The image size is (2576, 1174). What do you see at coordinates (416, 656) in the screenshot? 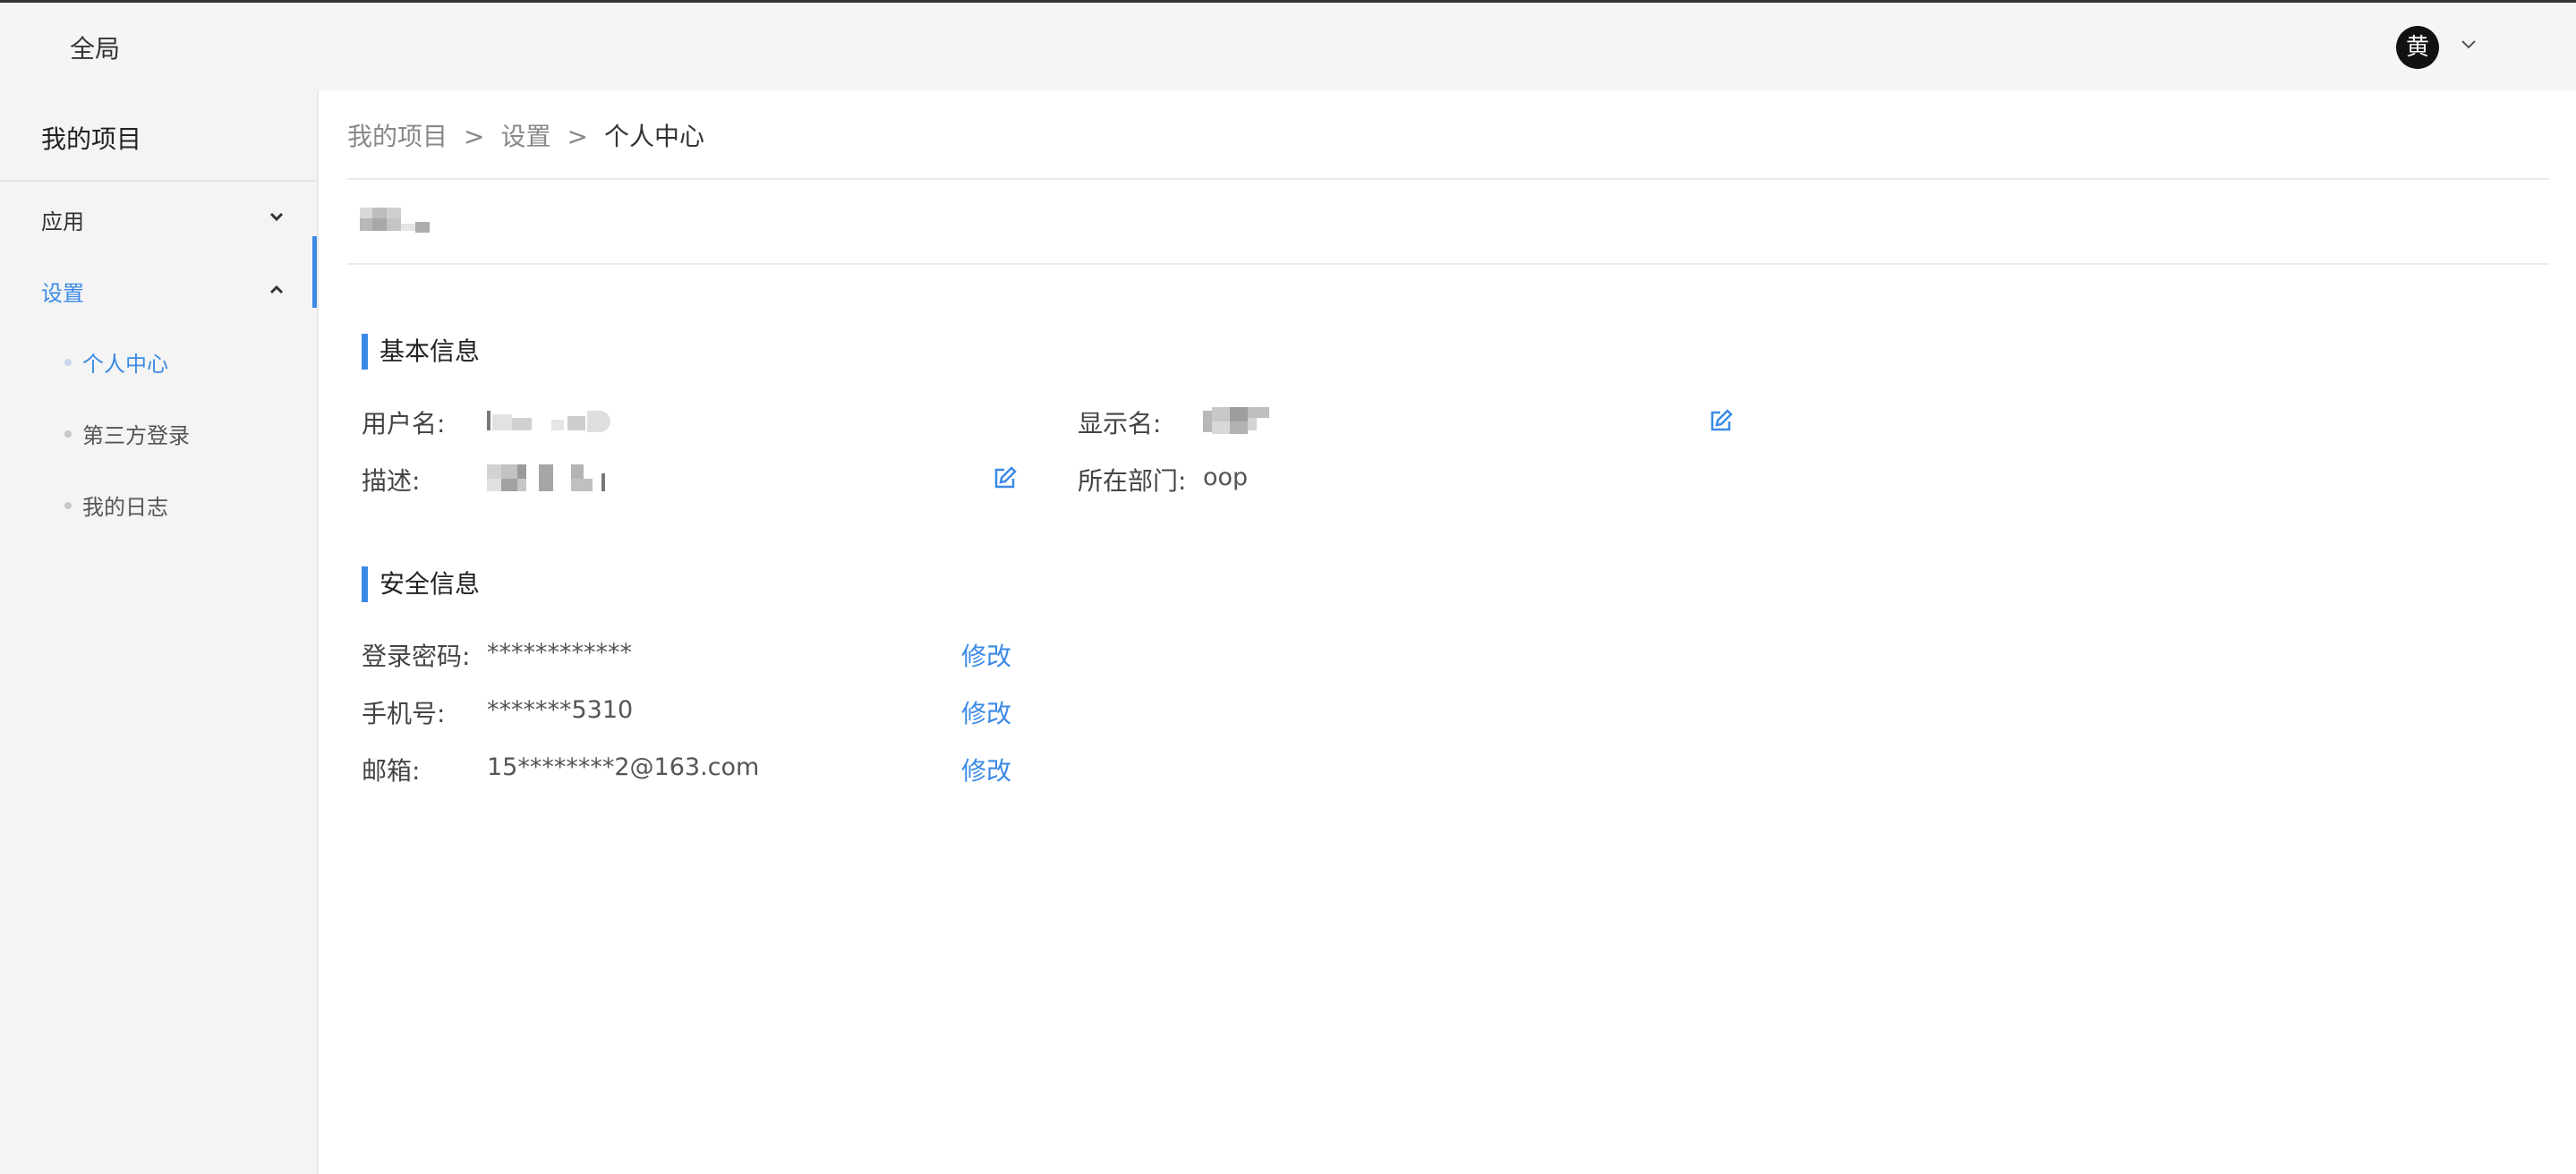
I see `password-label: 登录密码:` at bounding box center [416, 656].